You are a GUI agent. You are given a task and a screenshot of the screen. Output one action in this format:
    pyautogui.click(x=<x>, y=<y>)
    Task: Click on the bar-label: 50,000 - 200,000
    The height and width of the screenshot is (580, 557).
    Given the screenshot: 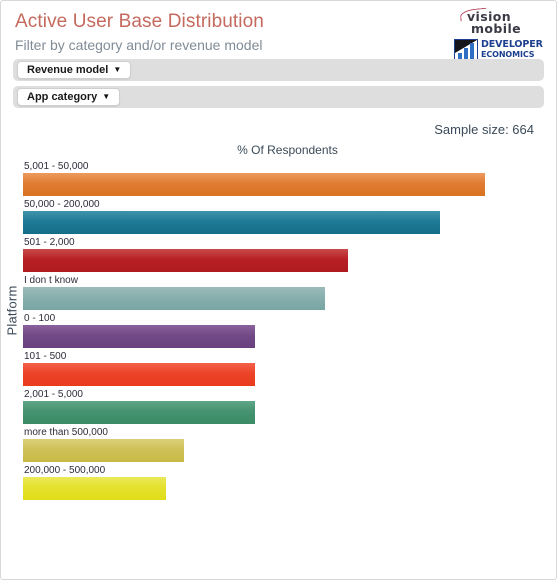 What is the action you would take?
    pyautogui.click(x=62, y=204)
    